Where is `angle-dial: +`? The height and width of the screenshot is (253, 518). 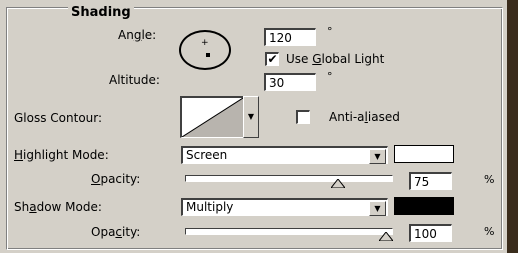 angle-dial: + is located at coordinates (205, 50).